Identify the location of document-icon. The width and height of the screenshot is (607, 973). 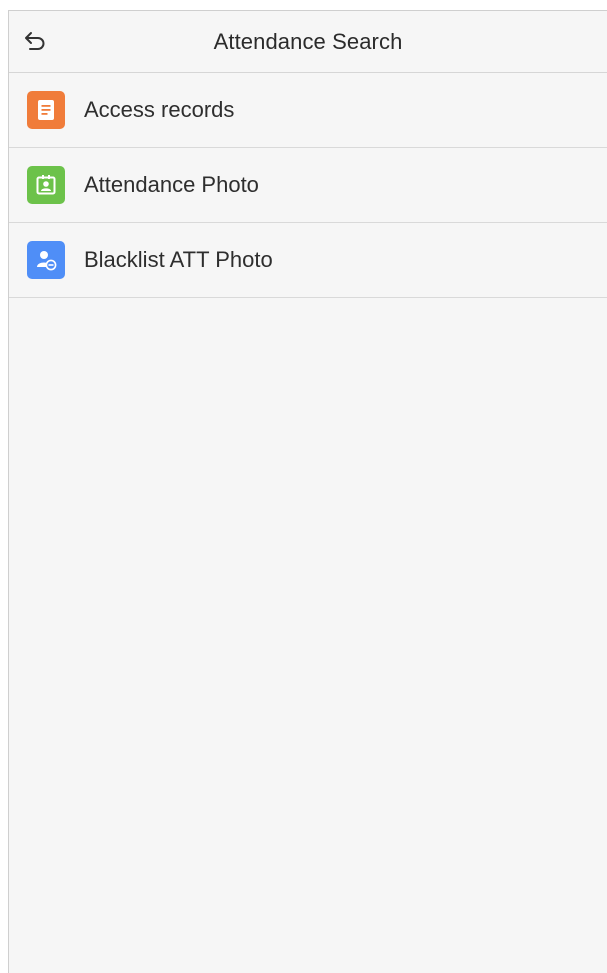
(46, 110).